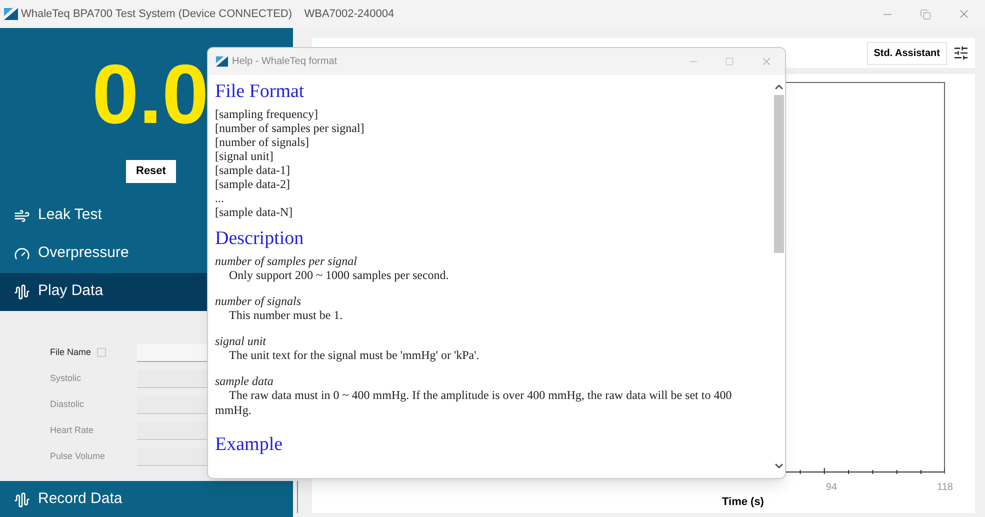  I want to click on field-label: Diastolic, so click(67, 404).